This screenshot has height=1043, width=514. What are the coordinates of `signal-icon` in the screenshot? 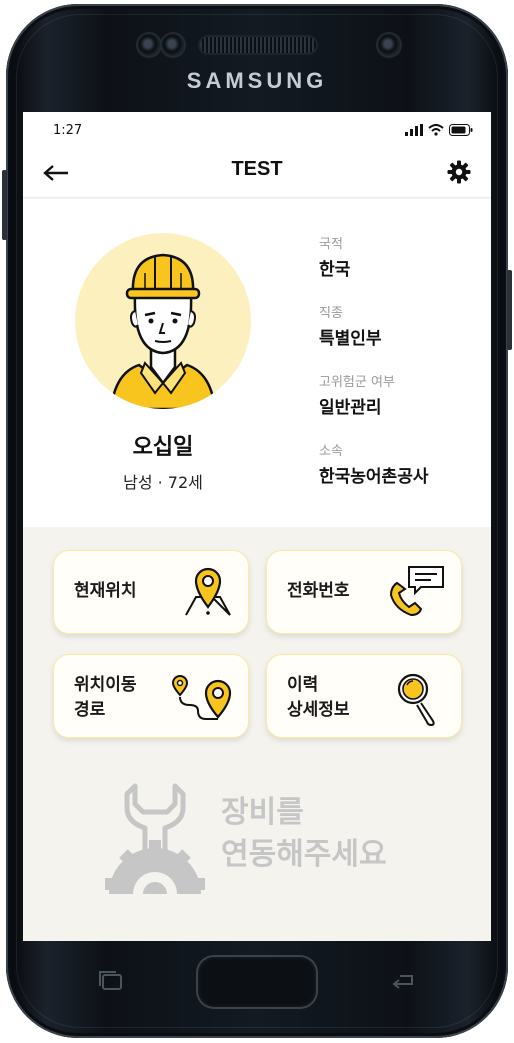 It's located at (414, 130).